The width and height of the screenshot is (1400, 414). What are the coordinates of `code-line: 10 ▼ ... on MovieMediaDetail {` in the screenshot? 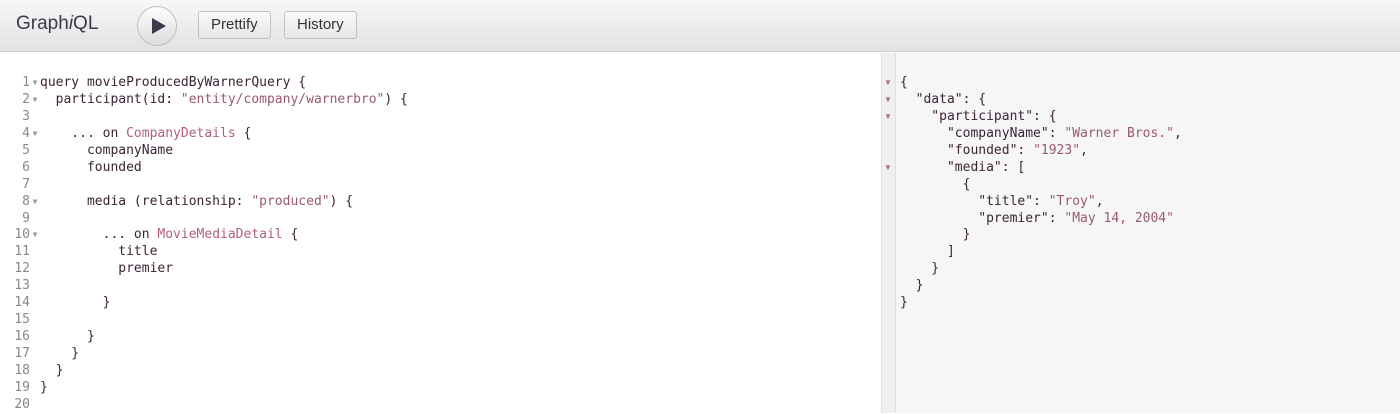 It's located at (204, 235).